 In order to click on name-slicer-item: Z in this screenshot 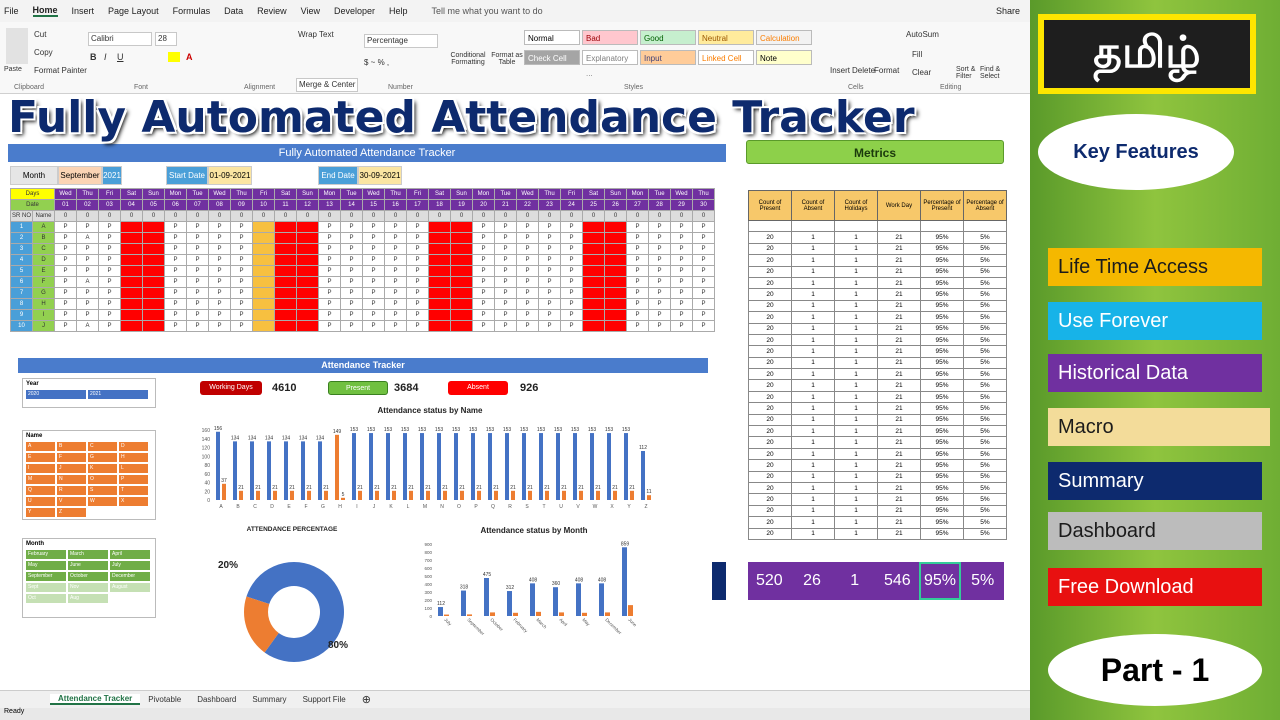, I will do `click(71, 512)`.